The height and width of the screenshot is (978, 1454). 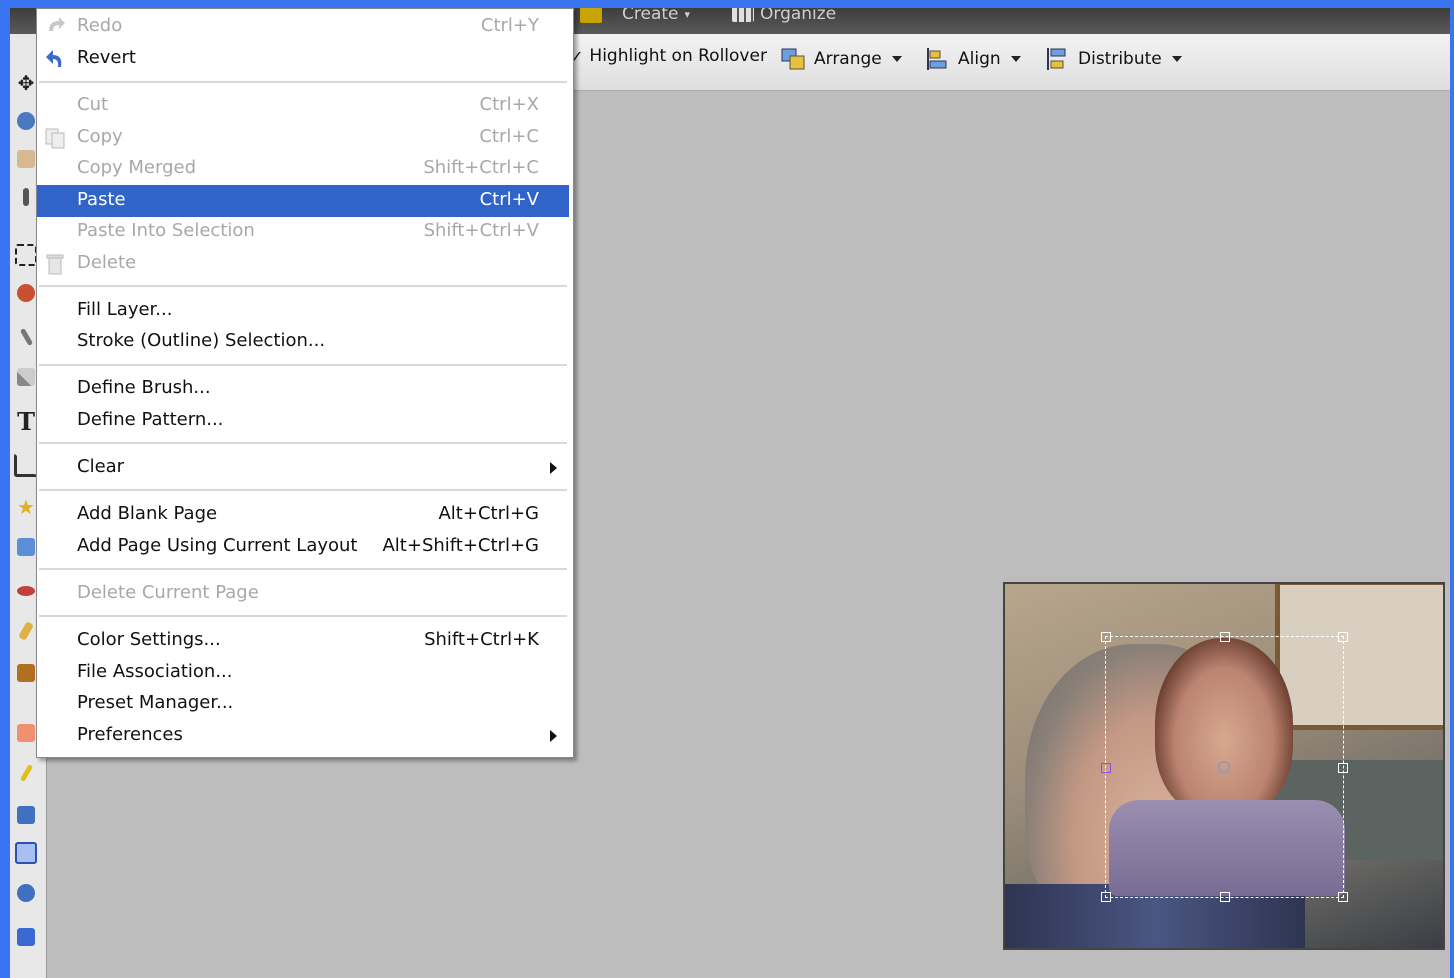 I want to click on menu-item-delete: Delete, so click(x=303, y=264).